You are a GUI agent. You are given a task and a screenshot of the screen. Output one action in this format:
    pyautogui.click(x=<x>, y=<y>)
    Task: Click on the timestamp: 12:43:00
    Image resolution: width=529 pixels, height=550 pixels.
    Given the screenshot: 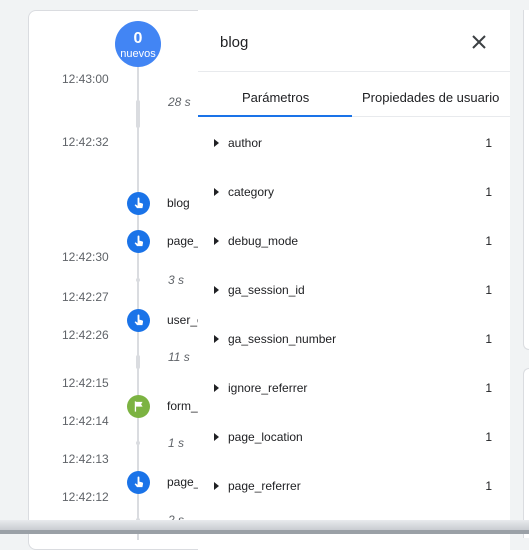 What is the action you would take?
    pyautogui.click(x=85, y=79)
    